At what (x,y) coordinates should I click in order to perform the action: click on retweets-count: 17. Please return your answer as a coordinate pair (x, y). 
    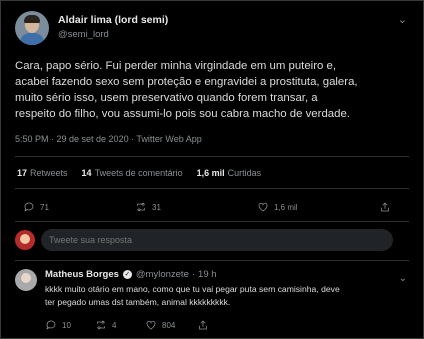
    Looking at the image, I should click on (22, 173).